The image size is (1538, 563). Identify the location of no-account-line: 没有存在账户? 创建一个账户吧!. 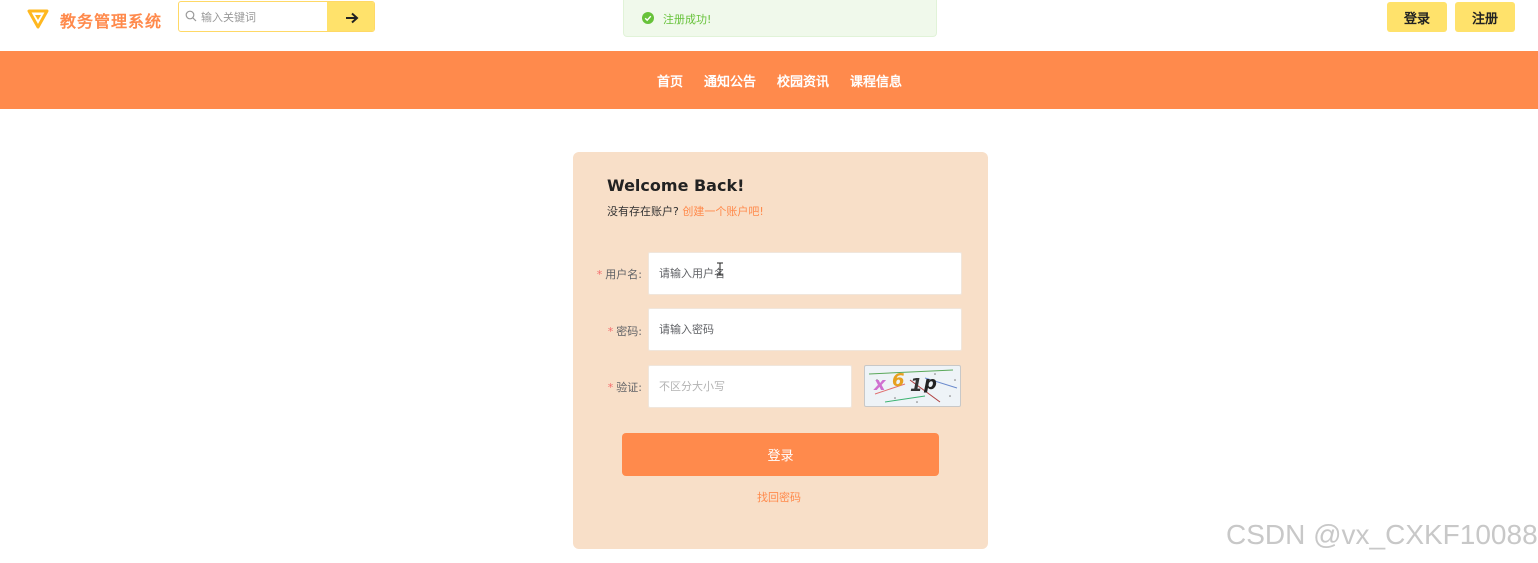
(685, 211).